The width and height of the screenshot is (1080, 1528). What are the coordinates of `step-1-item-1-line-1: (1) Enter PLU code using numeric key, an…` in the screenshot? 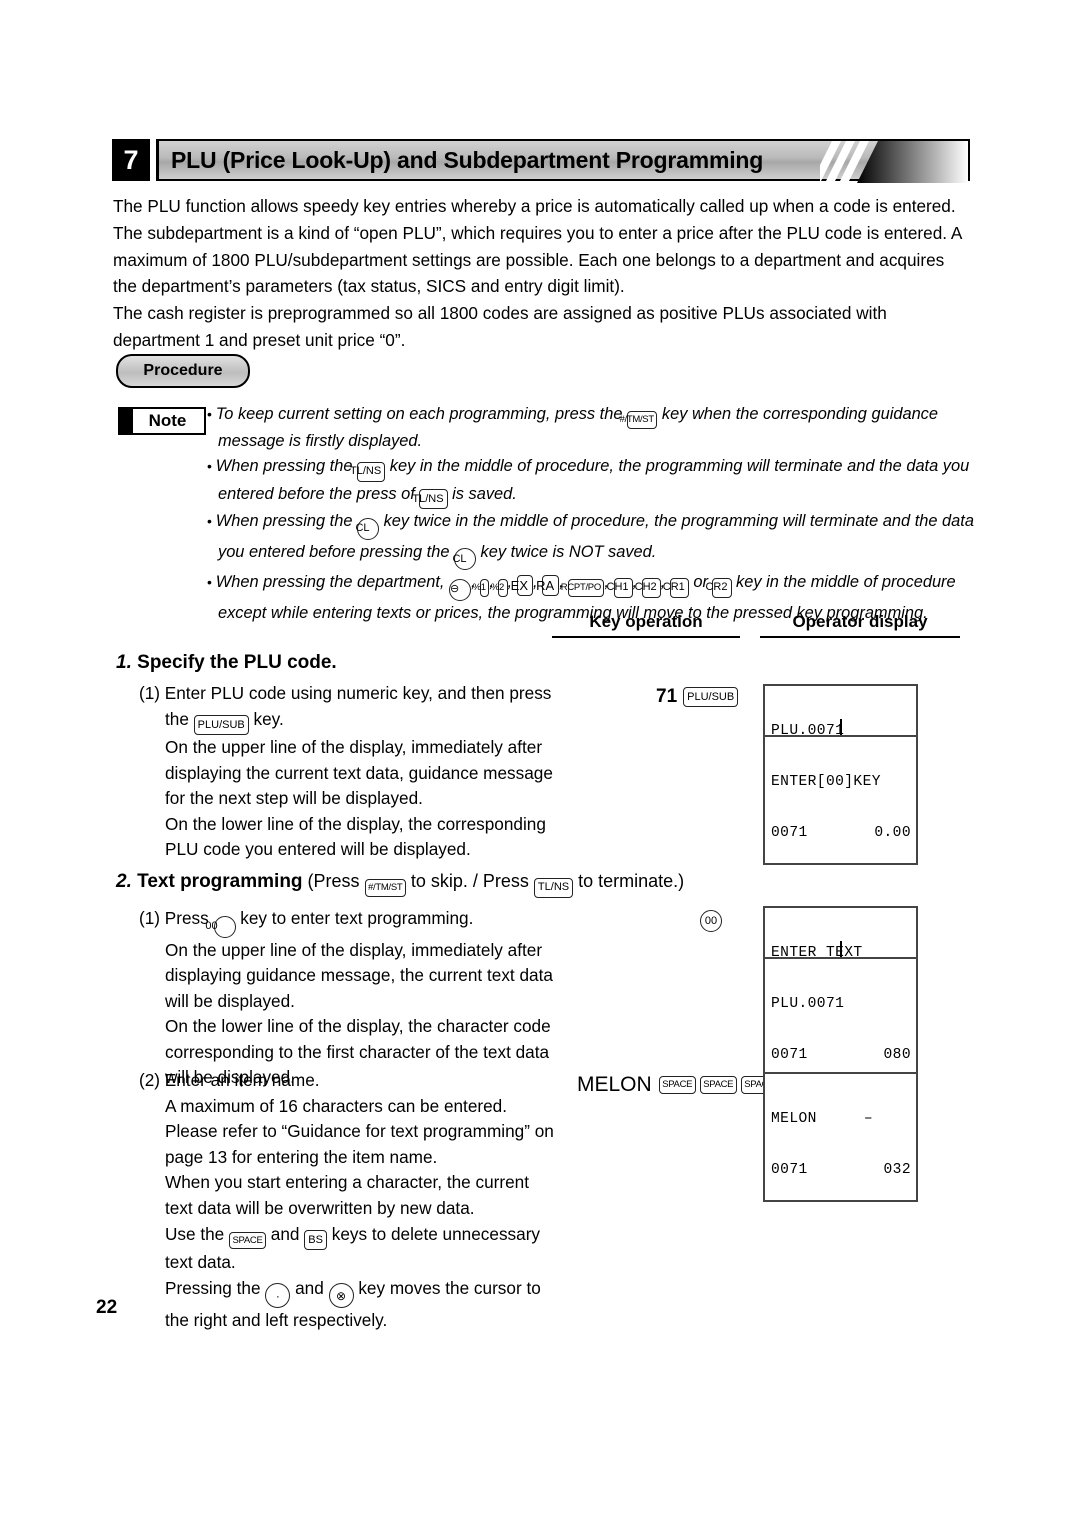 It's located at (345, 693).